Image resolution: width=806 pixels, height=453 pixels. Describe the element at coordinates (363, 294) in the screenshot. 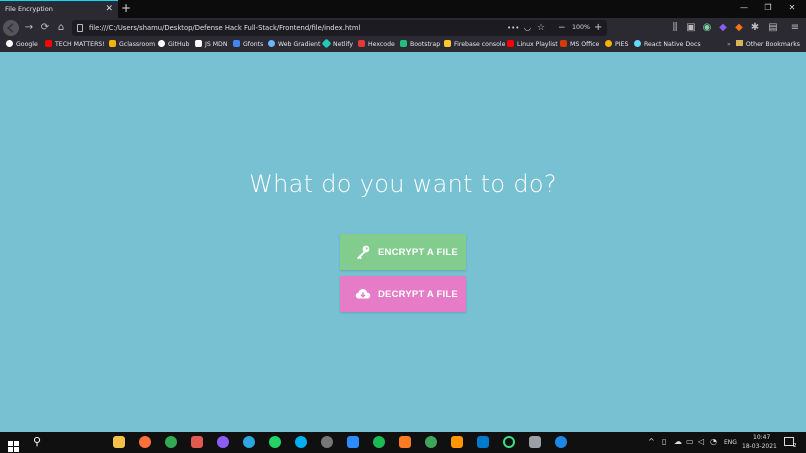

I see `cloud-download-icon` at that location.